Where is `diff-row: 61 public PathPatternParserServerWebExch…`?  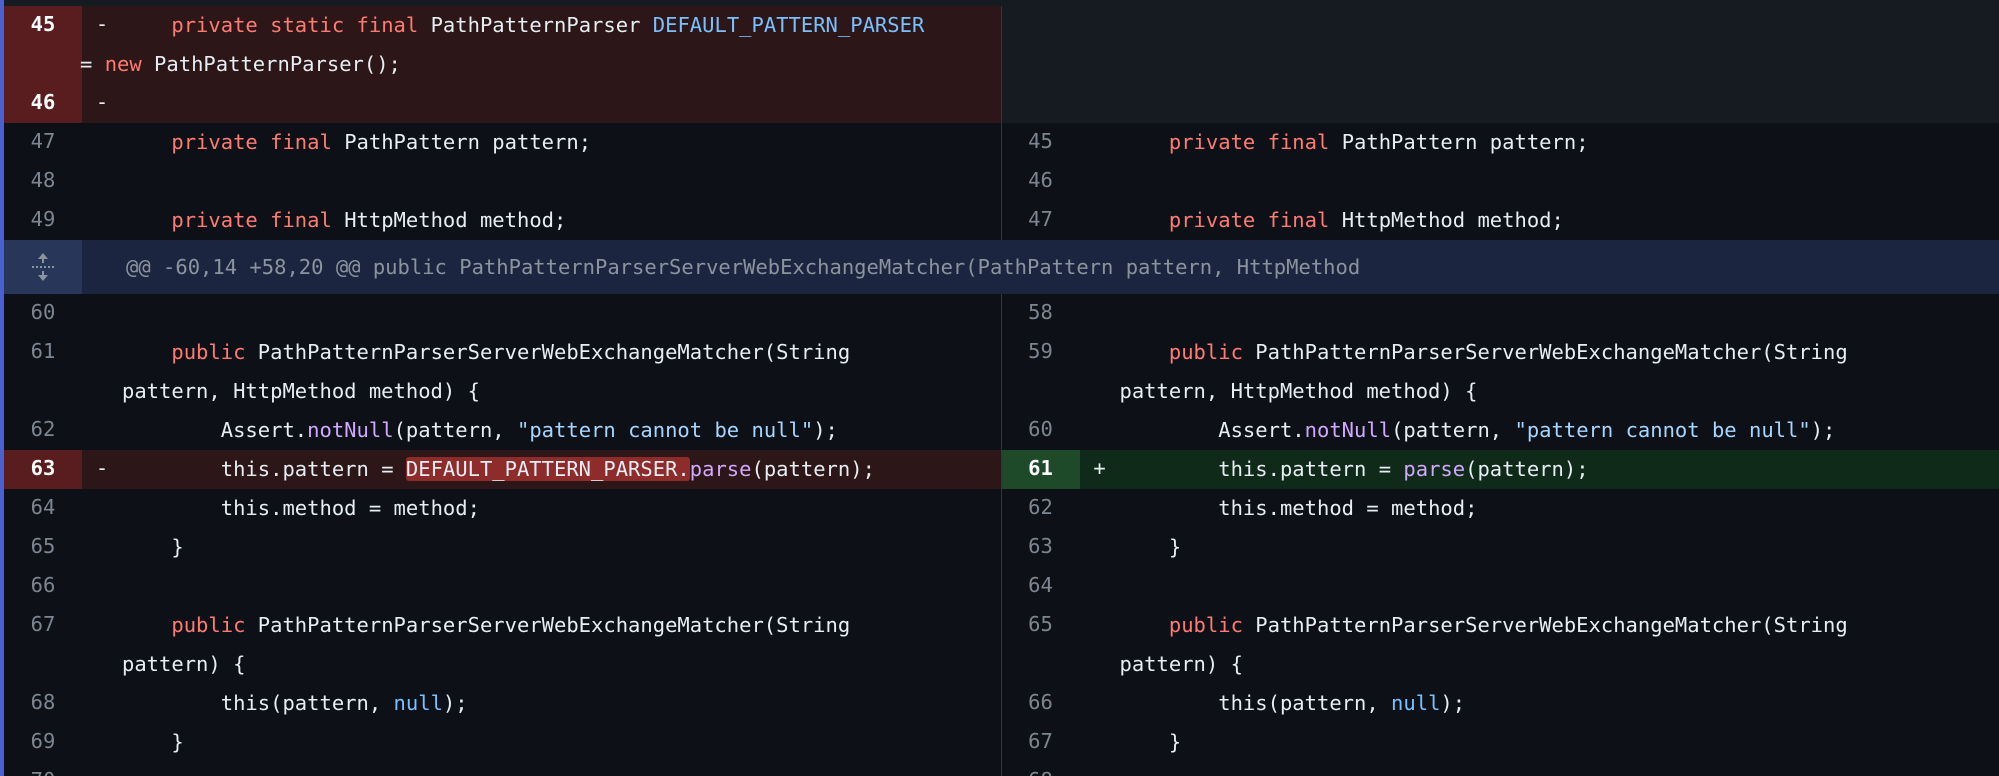 diff-row: 61 public PathPatternParserServerWebExch… is located at coordinates (1001, 372).